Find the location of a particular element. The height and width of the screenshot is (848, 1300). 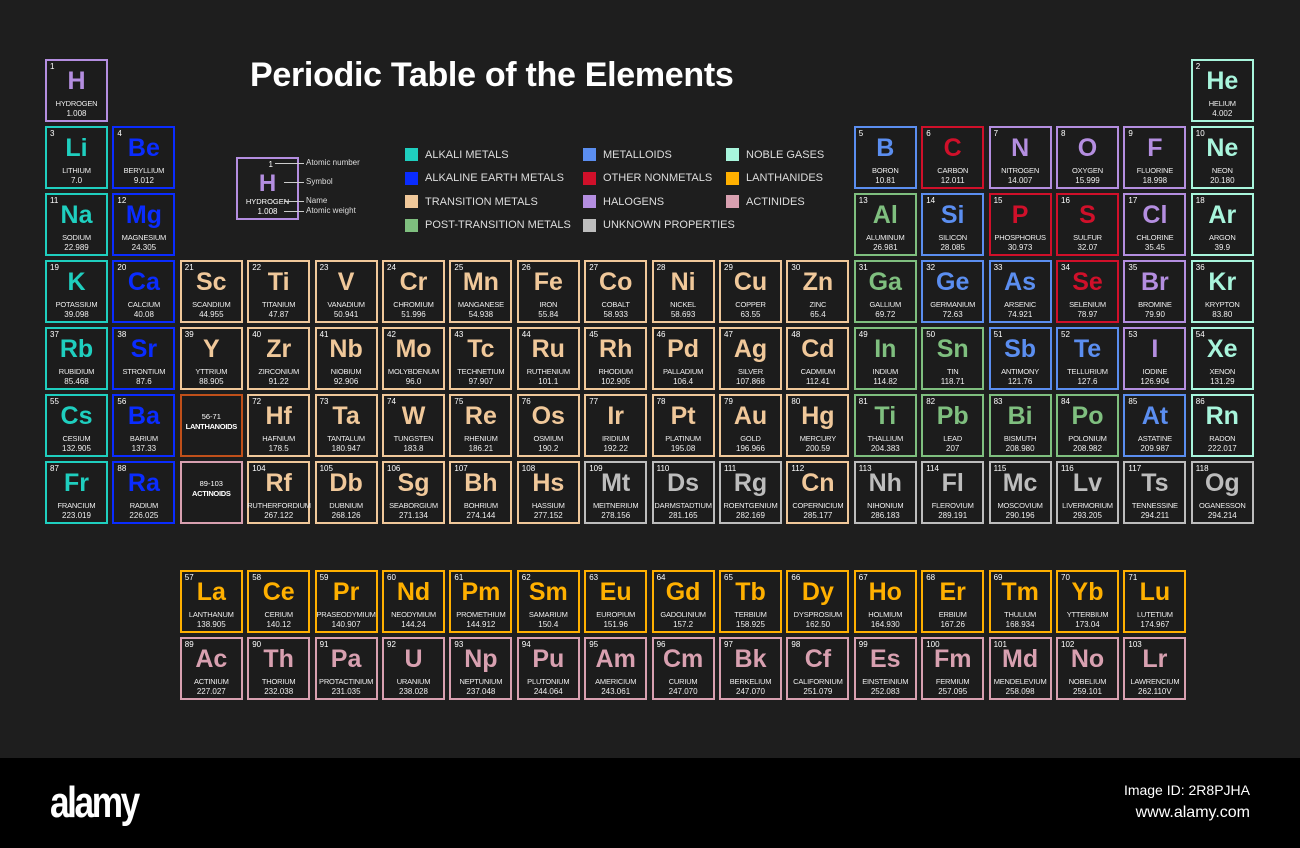

element-cell-mercury: 80 Hg MERCURY 200.59 is located at coordinates (818, 425).